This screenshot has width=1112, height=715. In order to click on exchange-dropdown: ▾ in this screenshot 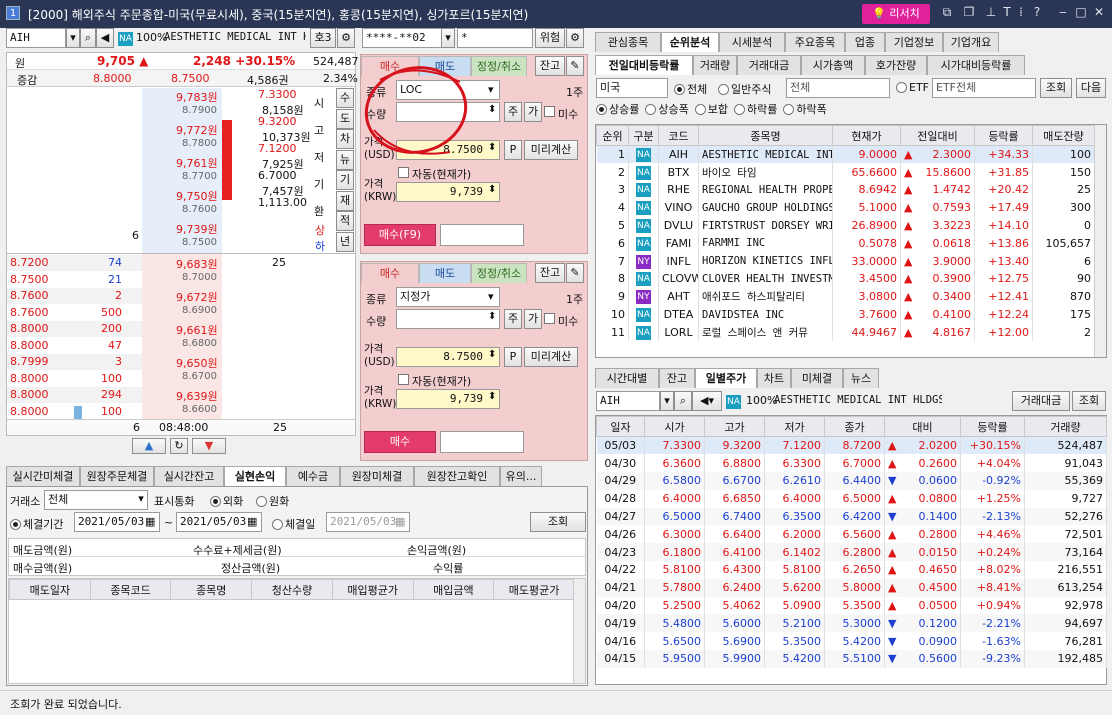, I will do `click(141, 500)`.